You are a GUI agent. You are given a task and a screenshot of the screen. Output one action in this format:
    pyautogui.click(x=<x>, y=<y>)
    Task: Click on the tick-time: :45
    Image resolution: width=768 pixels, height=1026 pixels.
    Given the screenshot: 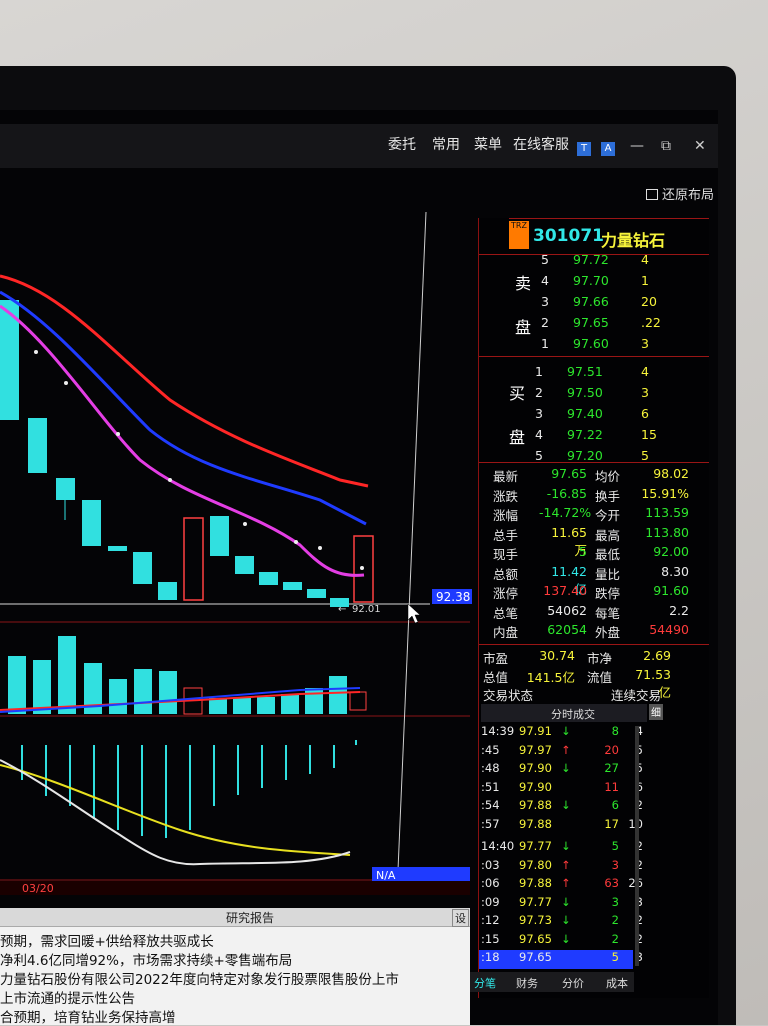 What is the action you would take?
    pyautogui.click(x=490, y=749)
    